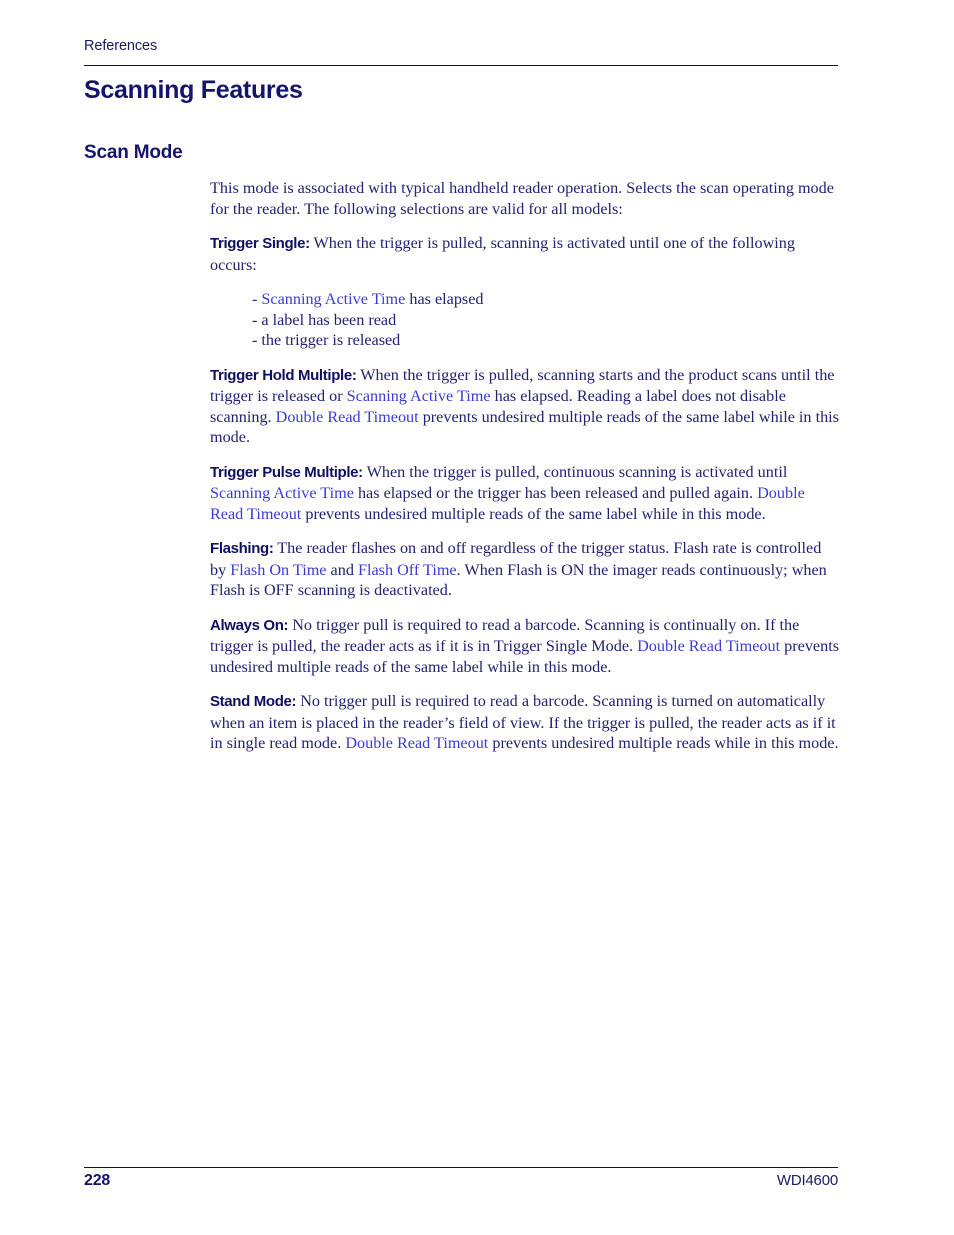  I want to click on section-title: Scan Mode, so click(133, 152).